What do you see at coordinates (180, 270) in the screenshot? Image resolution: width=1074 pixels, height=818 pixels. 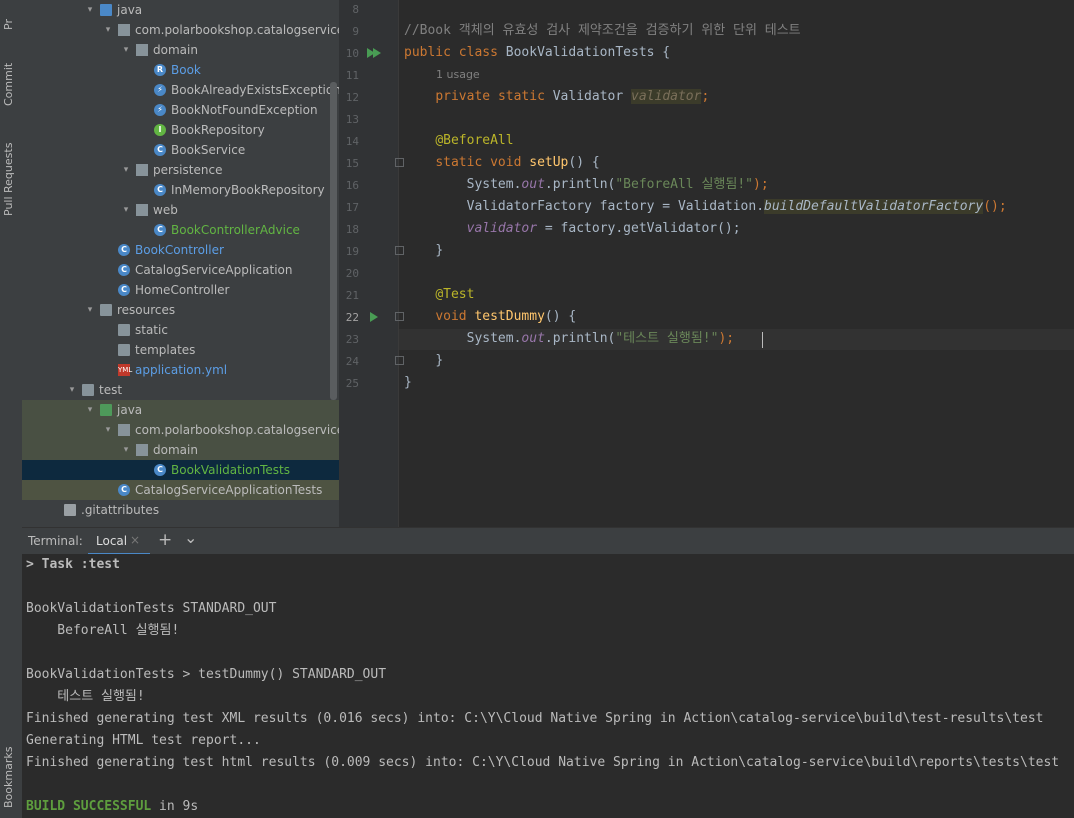 I see `tree-item-catalogserviceapplication: C CatalogServiceApplication` at bounding box center [180, 270].